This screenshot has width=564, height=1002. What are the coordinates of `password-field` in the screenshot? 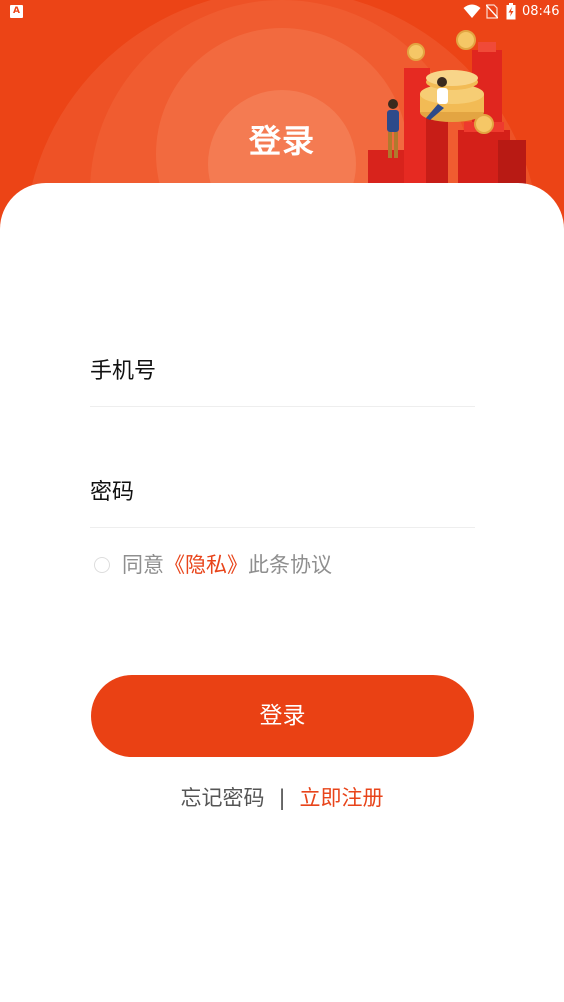 It's located at (282, 490).